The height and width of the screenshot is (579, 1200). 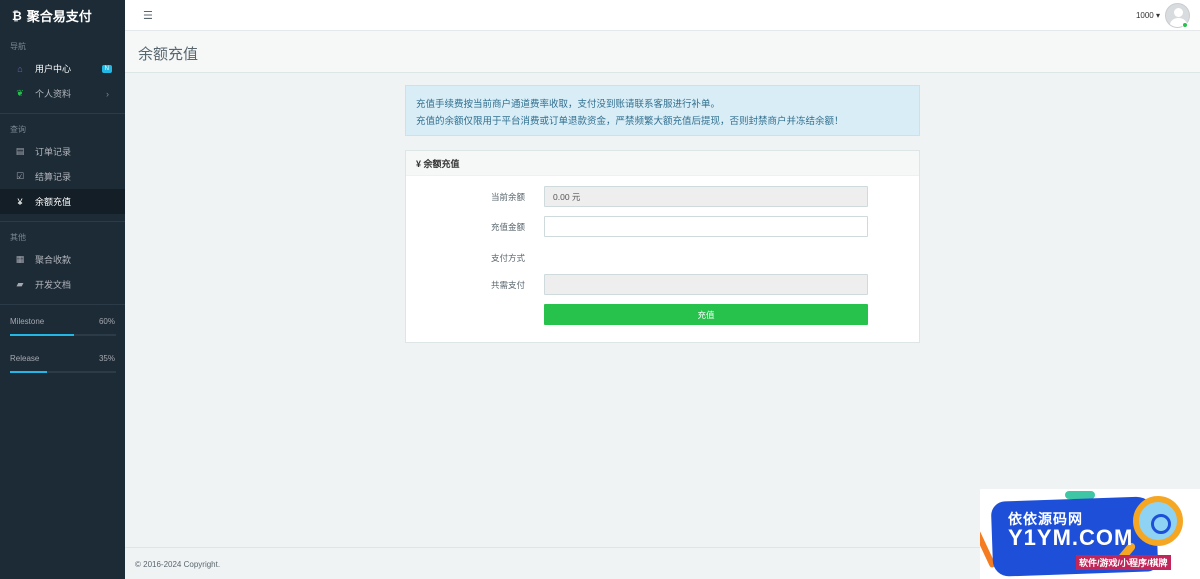 What do you see at coordinates (20, 259) in the screenshot?
I see `qrcode-icon: ▦` at bounding box center [20, 259].